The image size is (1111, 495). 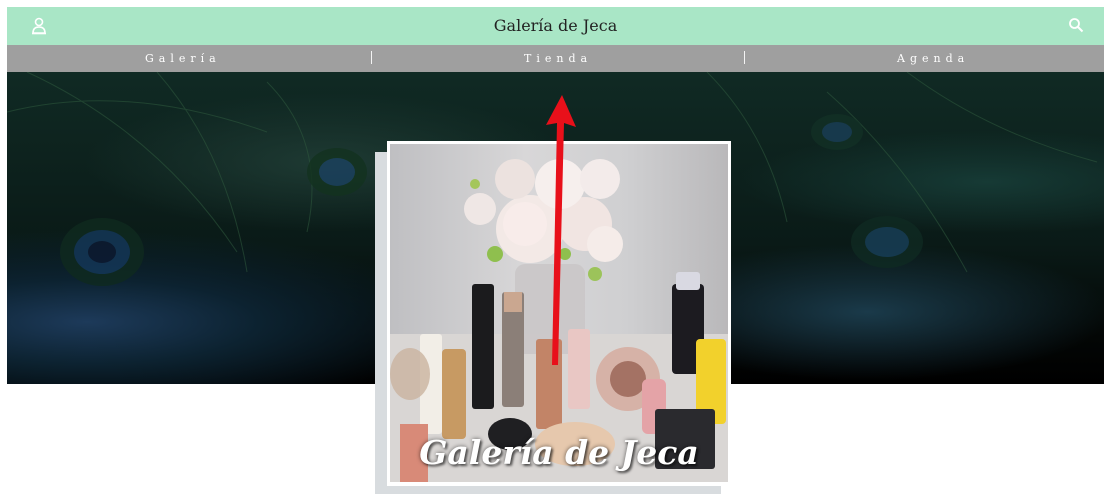 I want to click on search-icon, so click(x=1076, y=25).